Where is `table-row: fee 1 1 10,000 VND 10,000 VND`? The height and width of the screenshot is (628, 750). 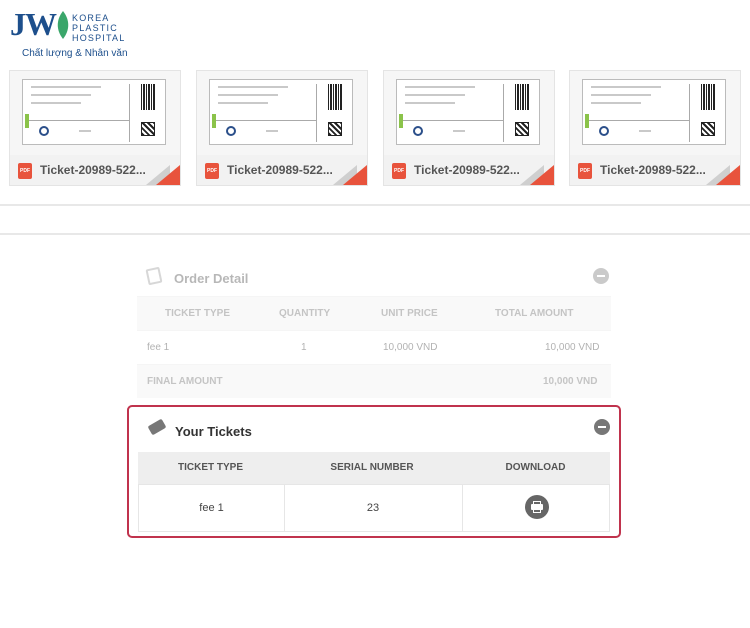
table-row: fee 1 1 10,000 VND 10,000 VND is located at coordinates (374, 347).